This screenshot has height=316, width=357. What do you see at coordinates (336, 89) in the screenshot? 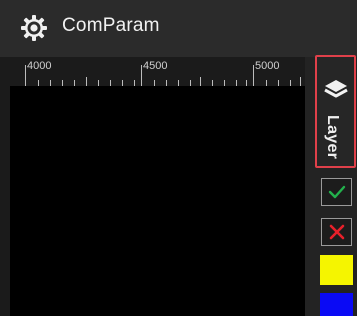
I see `layers-icon` at bounding box center [336, 89].